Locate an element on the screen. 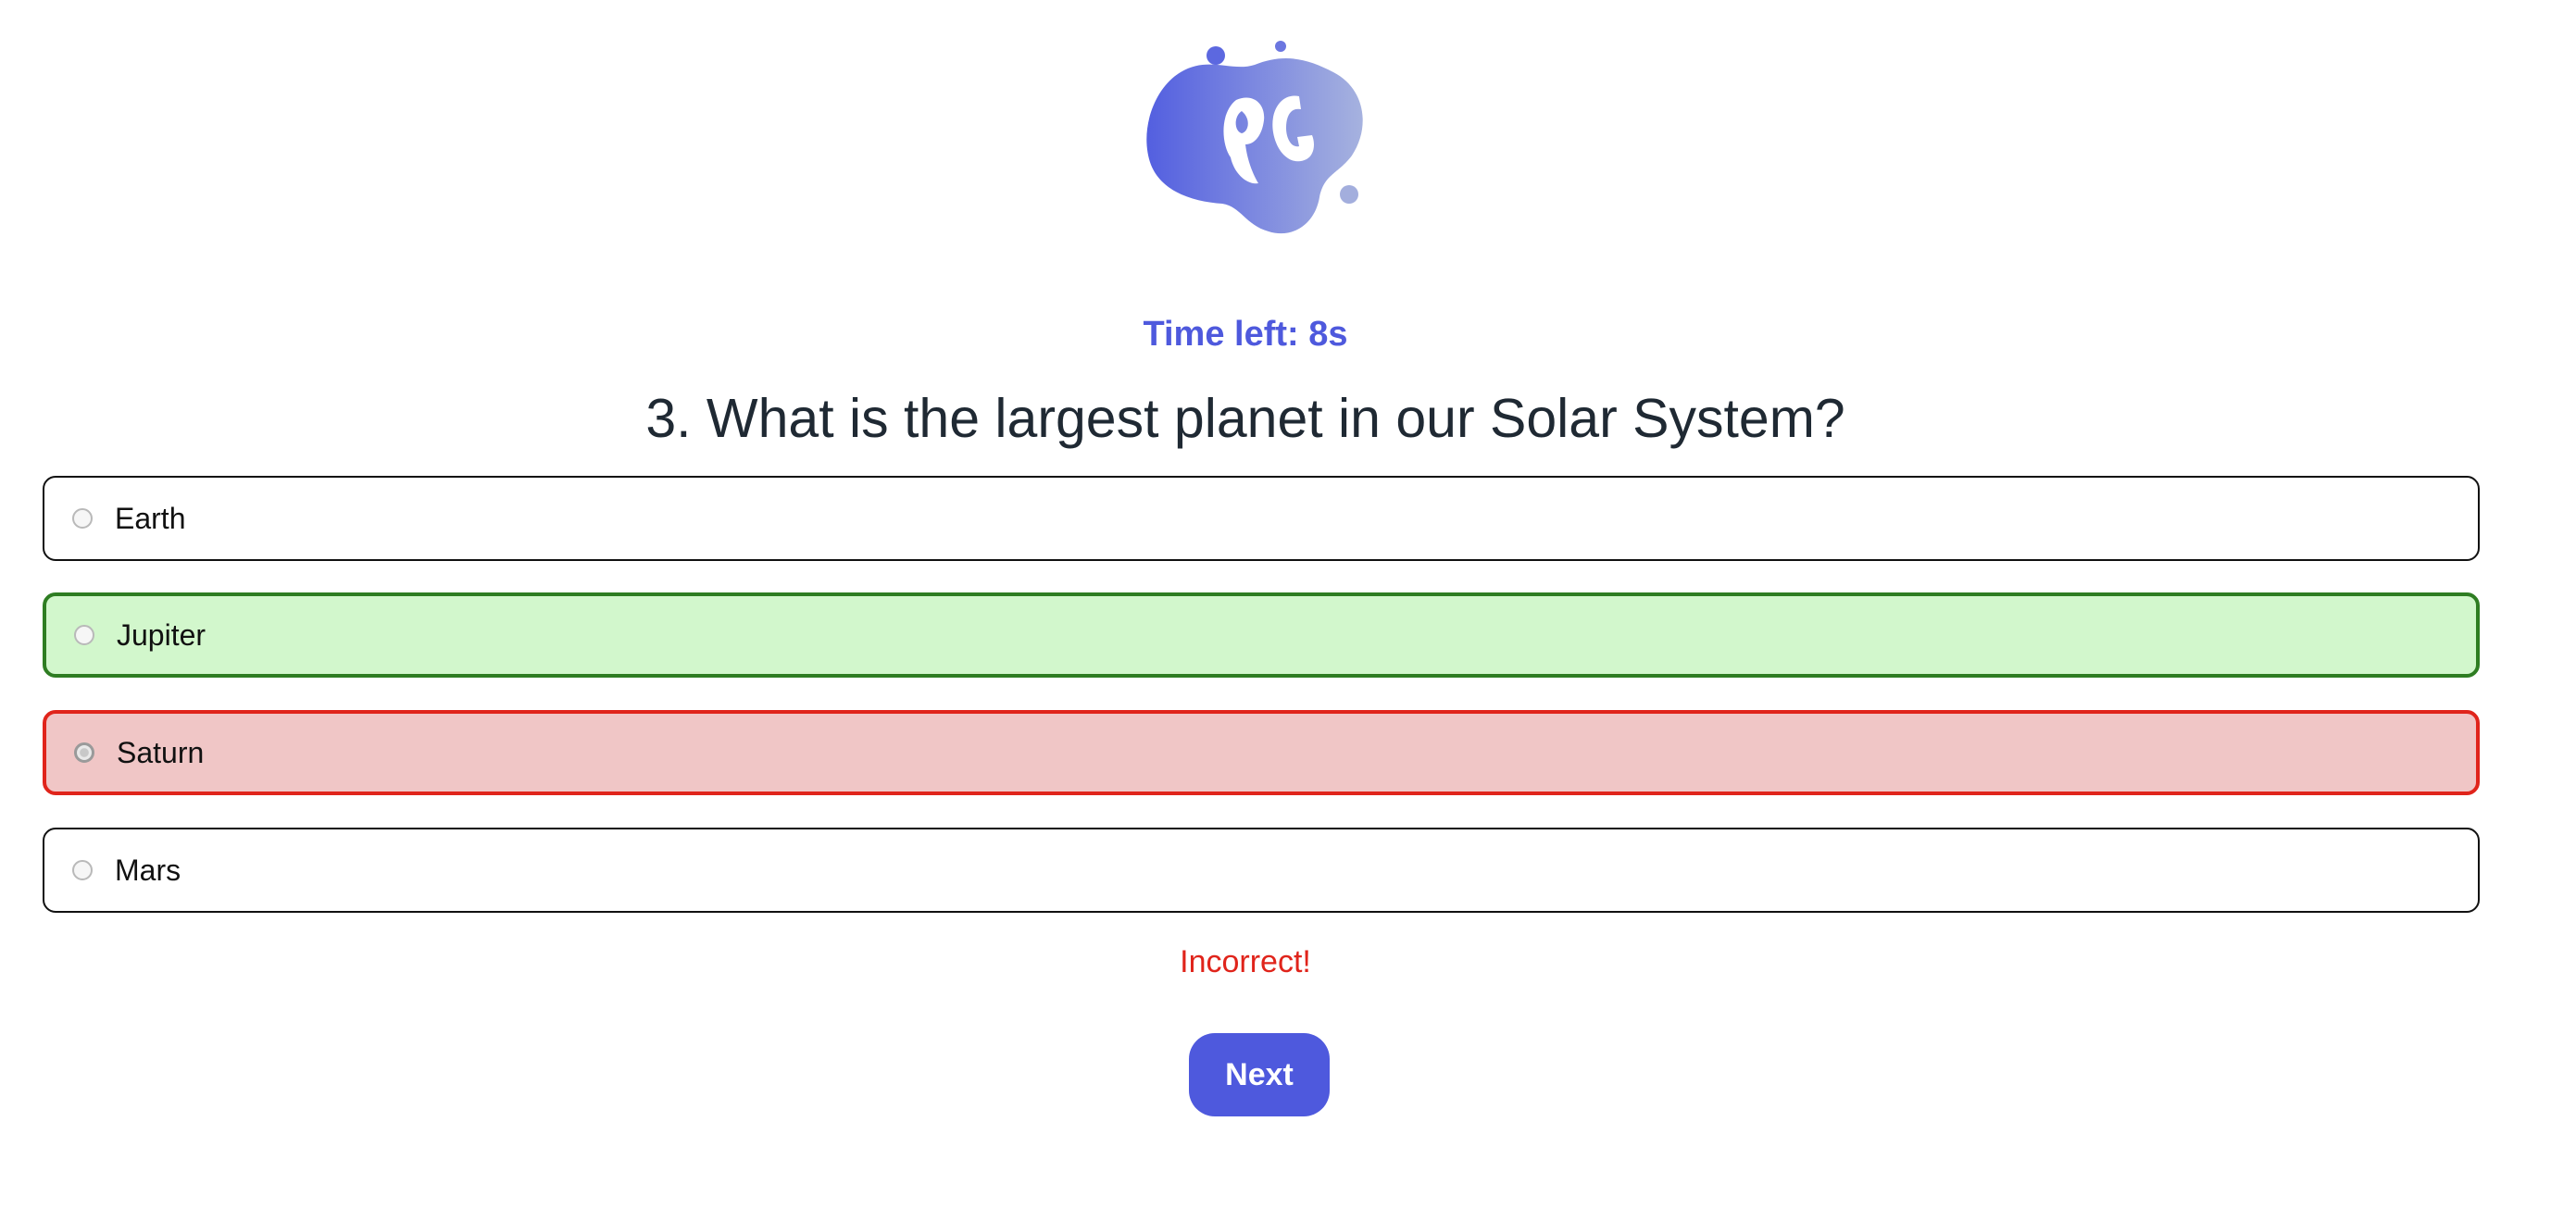 Image resolution: width=2576 pixels, height=1209 pixels. answer-option-saturn: Saturn is located at coordinates (1261, 752).